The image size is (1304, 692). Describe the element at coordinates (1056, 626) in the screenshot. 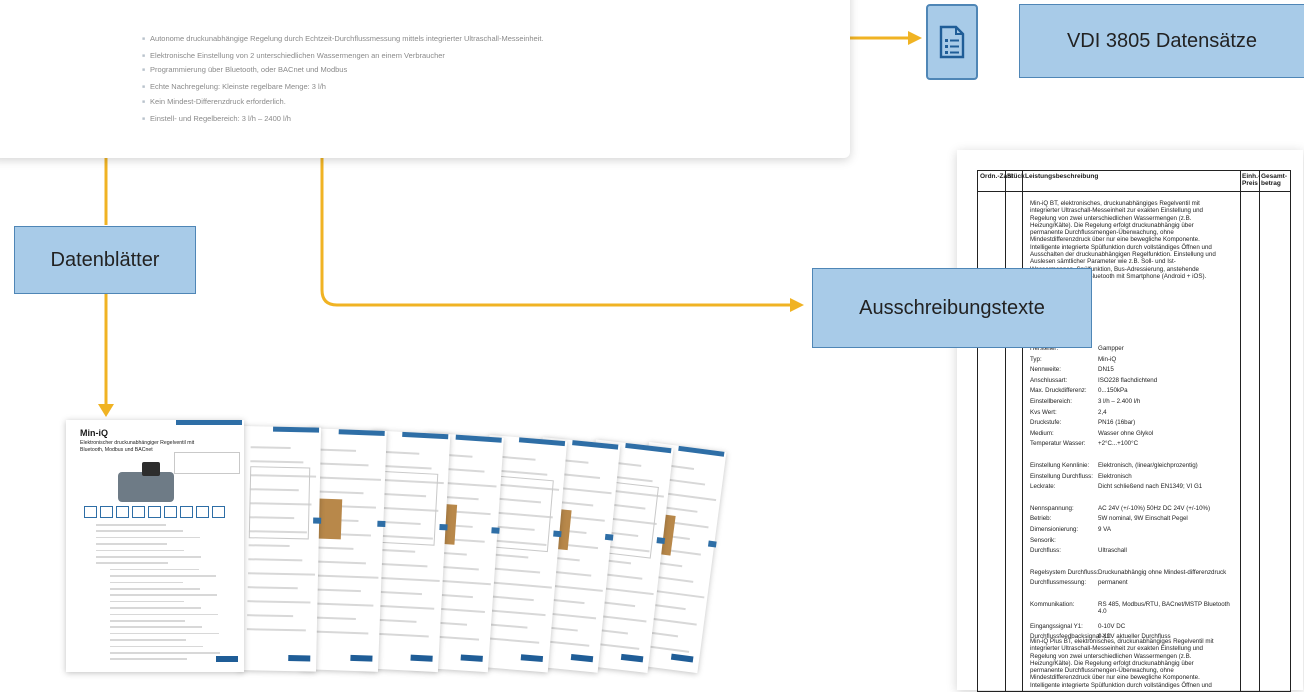

I see `spec-key: Eingangssignal Y1:` at that location.